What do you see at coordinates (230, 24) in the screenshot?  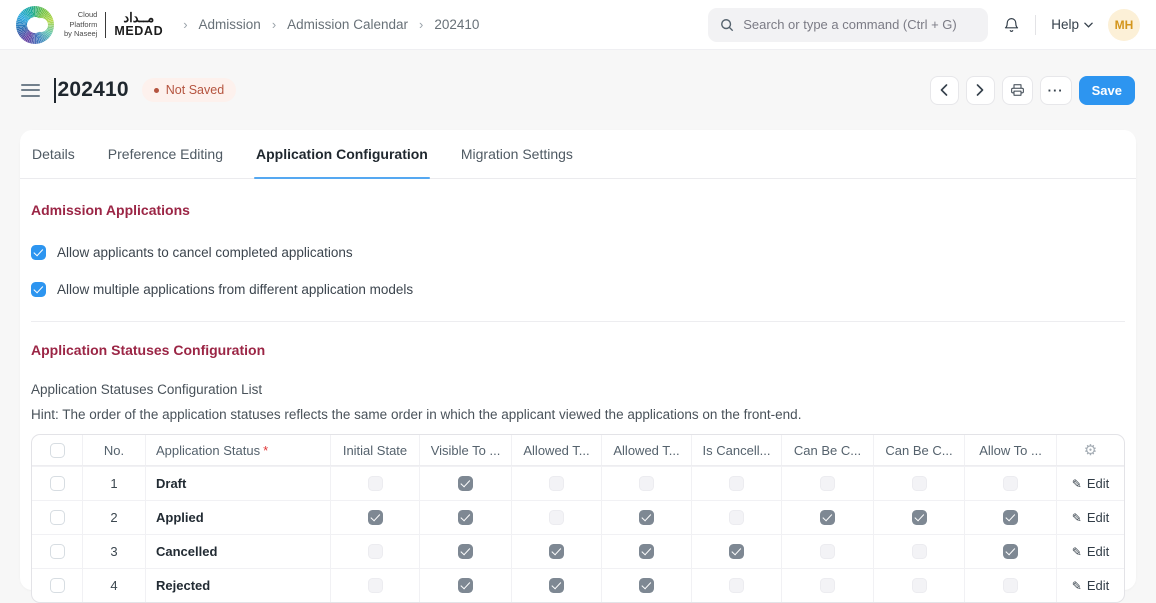 I see `breadcrumb-item-admission: Admission` at bounding box center [230, 24].